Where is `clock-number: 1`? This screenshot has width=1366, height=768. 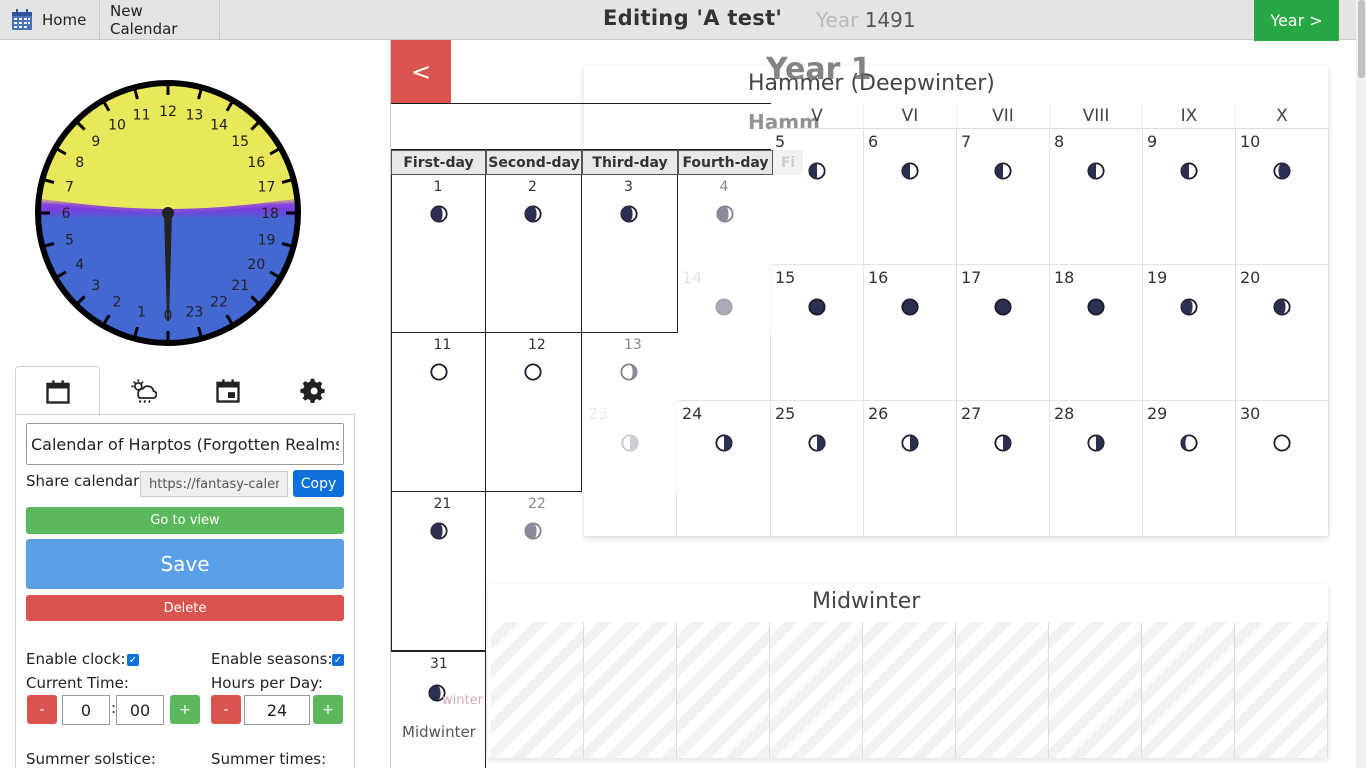
clock-number: 1 is located at coordinates (141, 313).